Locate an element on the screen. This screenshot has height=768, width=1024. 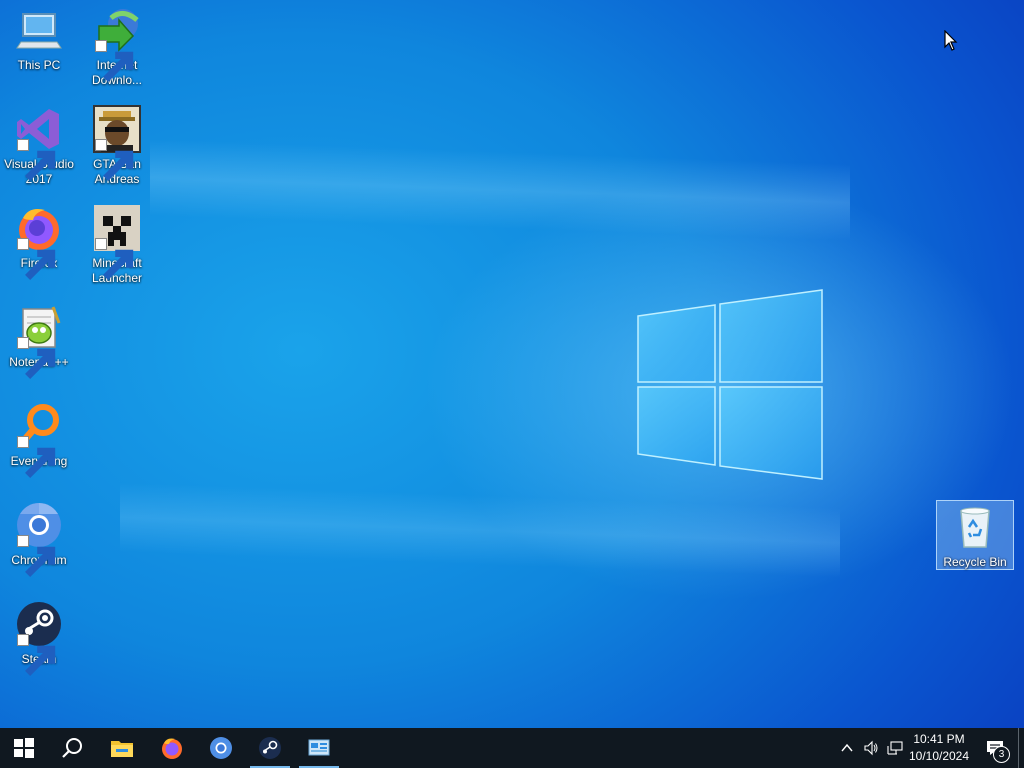
desktop-icon-gta-san-andreas: GTA San Andreas is located at coordinates (117, 146).